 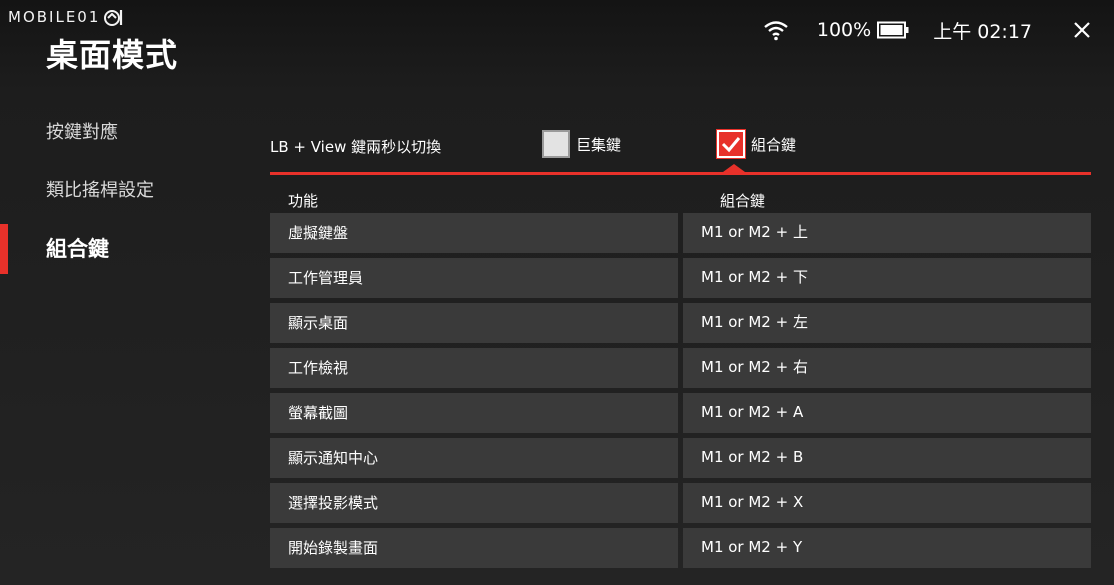 I want to click on function-cell: 螢幕截圖, so click(x=474, y=413).